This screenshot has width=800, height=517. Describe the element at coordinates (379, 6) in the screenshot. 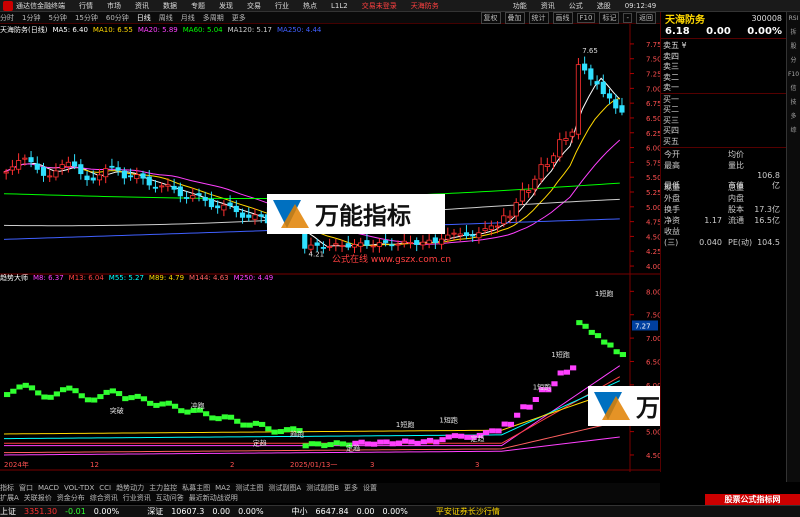

I see `trade-login-status: 交易未登录` at that location.